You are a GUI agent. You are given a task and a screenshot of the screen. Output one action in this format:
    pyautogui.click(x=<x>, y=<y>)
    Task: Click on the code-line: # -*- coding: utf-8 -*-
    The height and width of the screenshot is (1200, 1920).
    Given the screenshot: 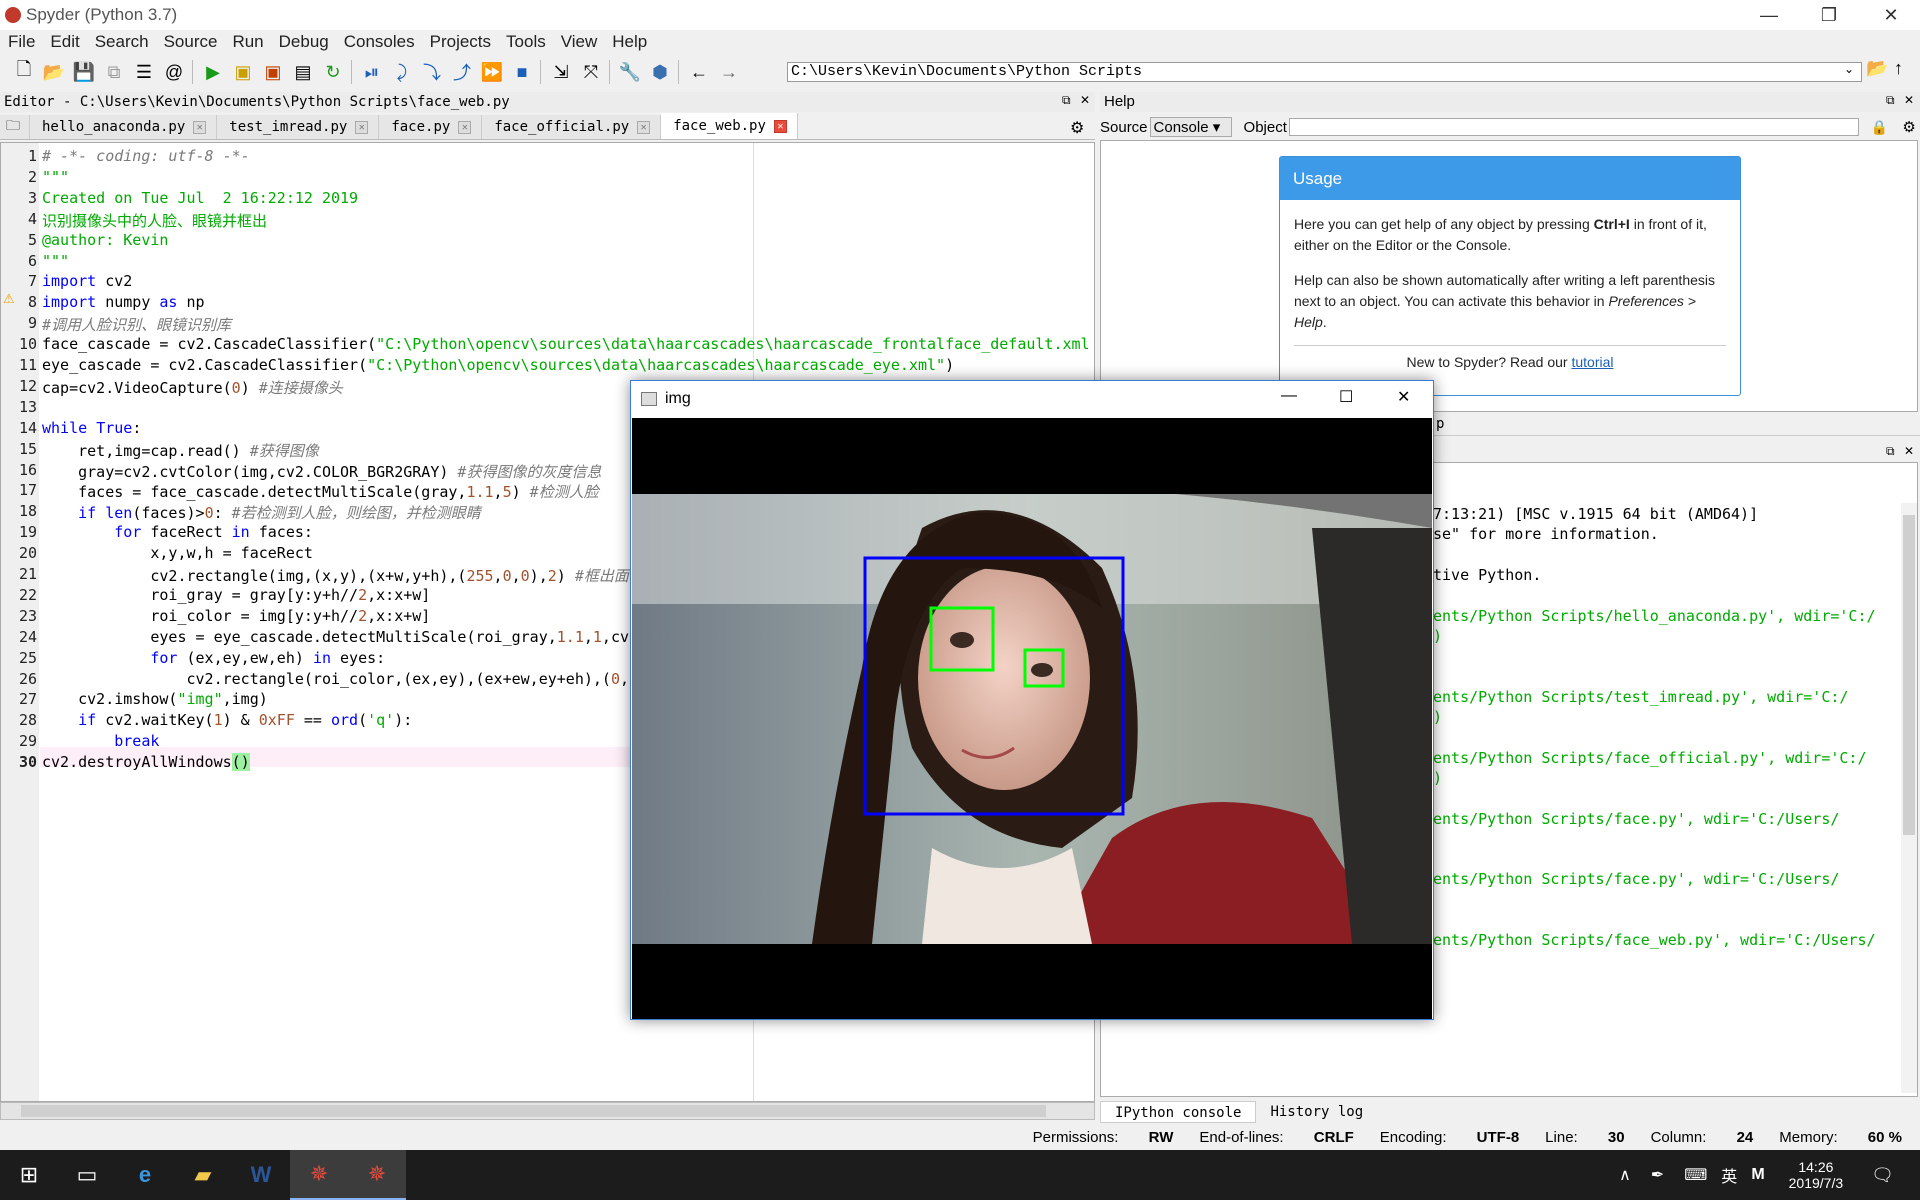 What is the action you would take?
    pyautogui.click(x=146, y=156)
    